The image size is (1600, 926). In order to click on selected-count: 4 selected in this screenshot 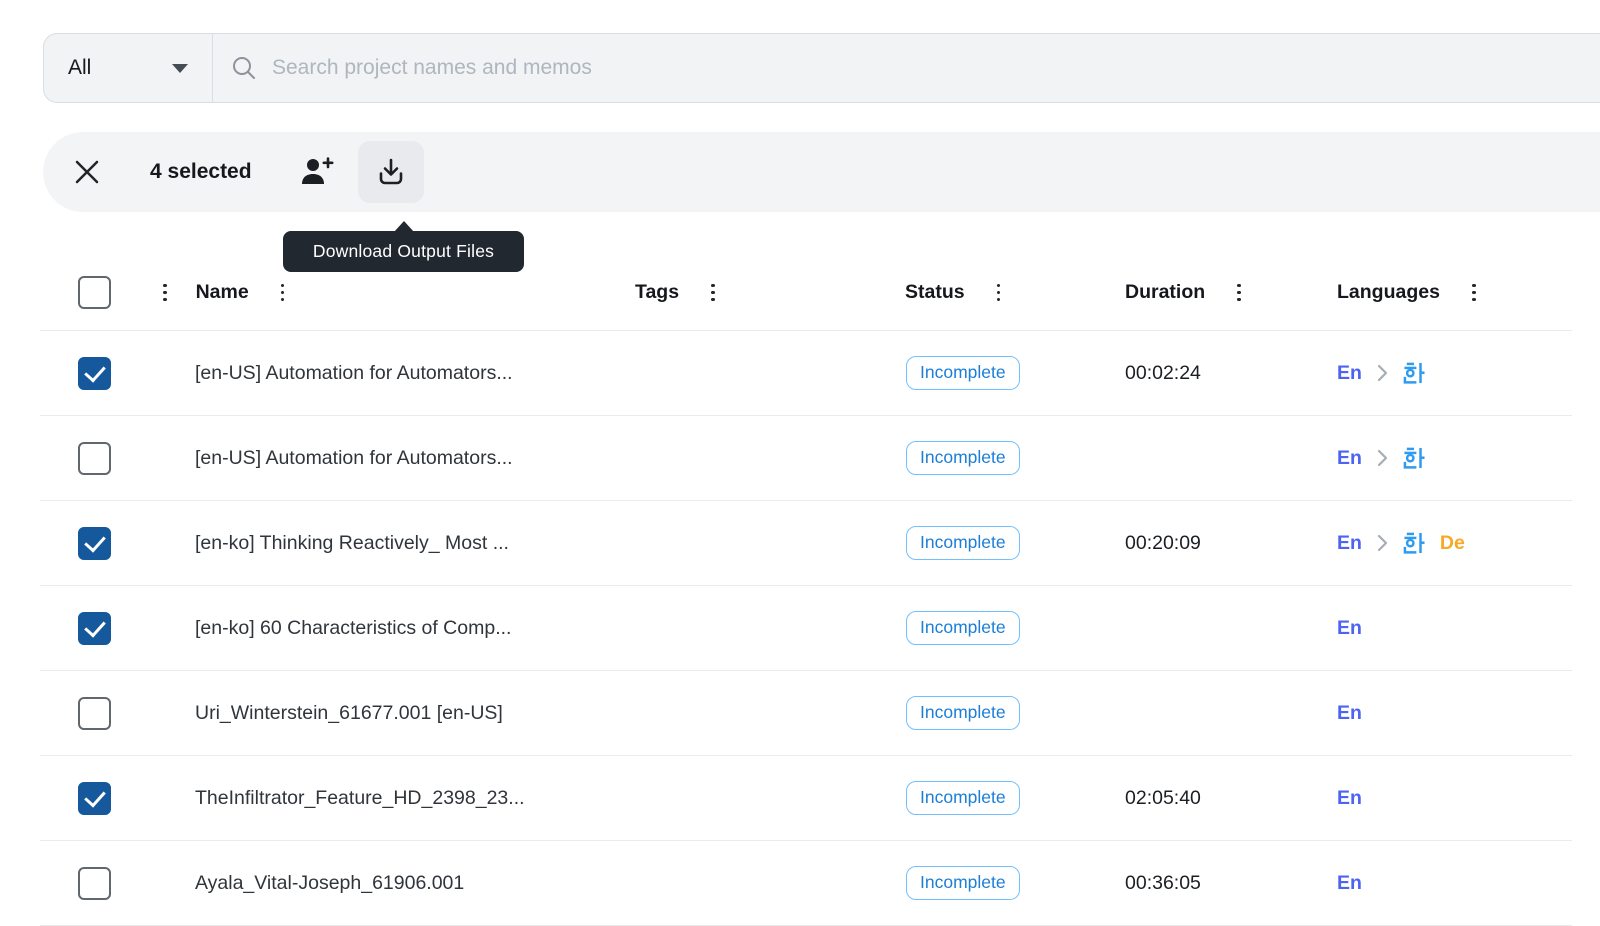, I will do `click(201, 171)`.